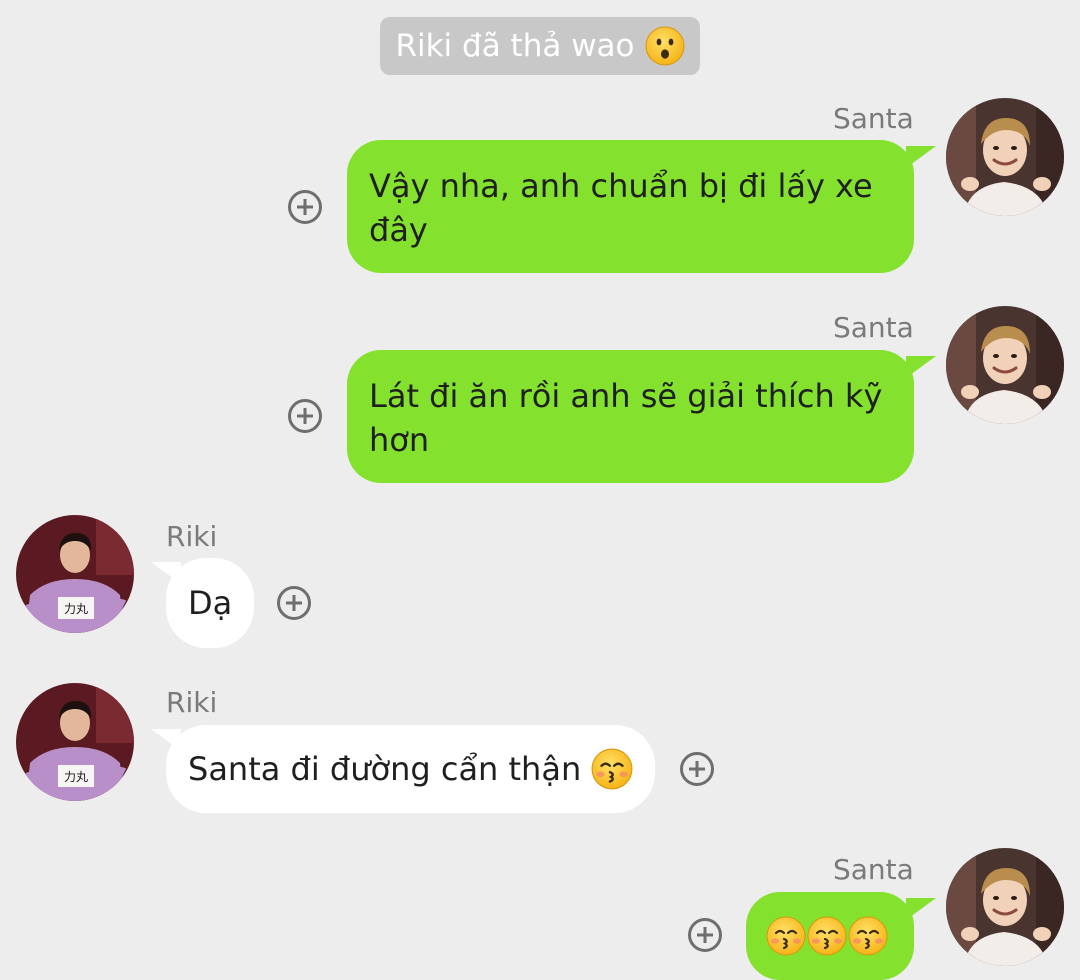  I want to click on message-bubble-outgoing, so click(830, 936).